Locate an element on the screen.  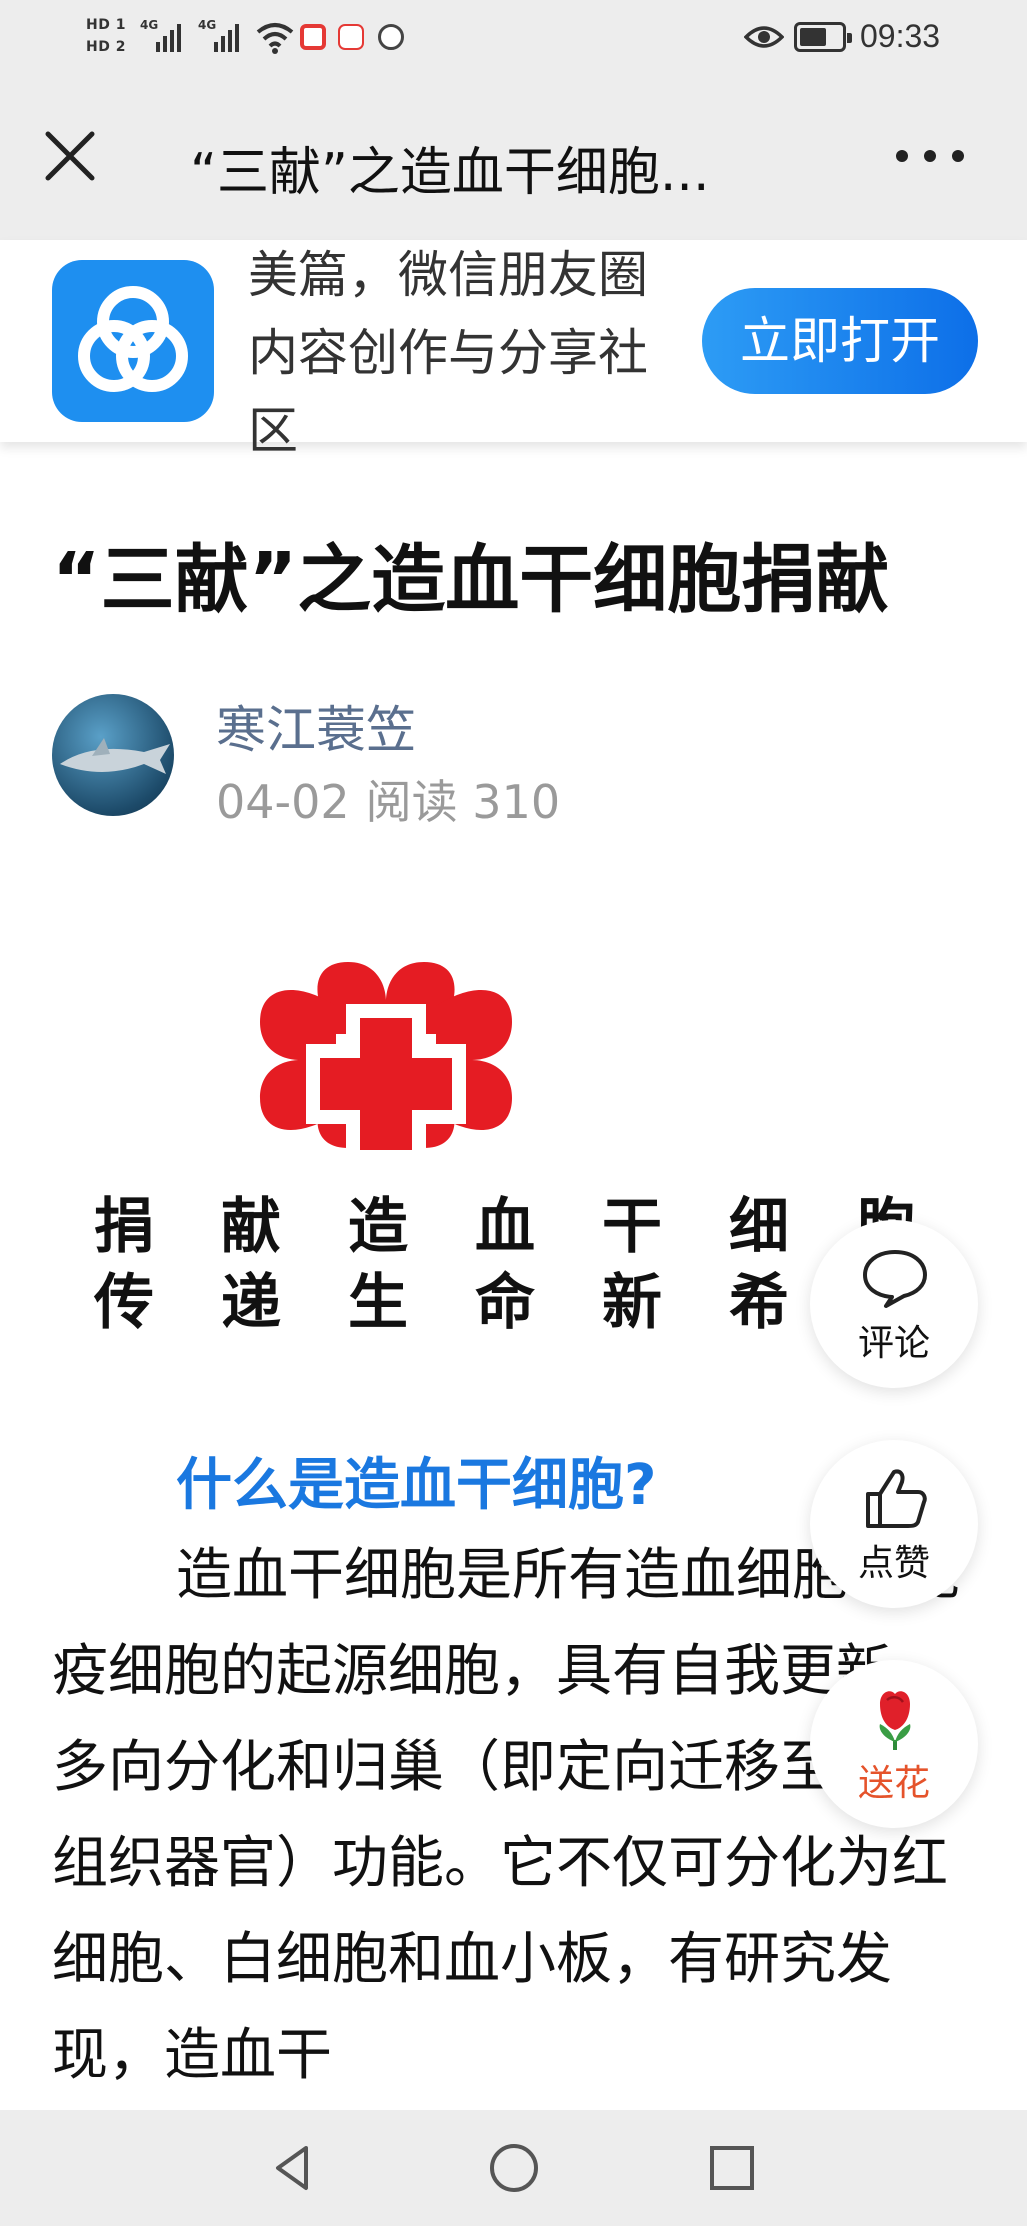
open-app-button: 立即打开 is located at coordinates (840, 341).